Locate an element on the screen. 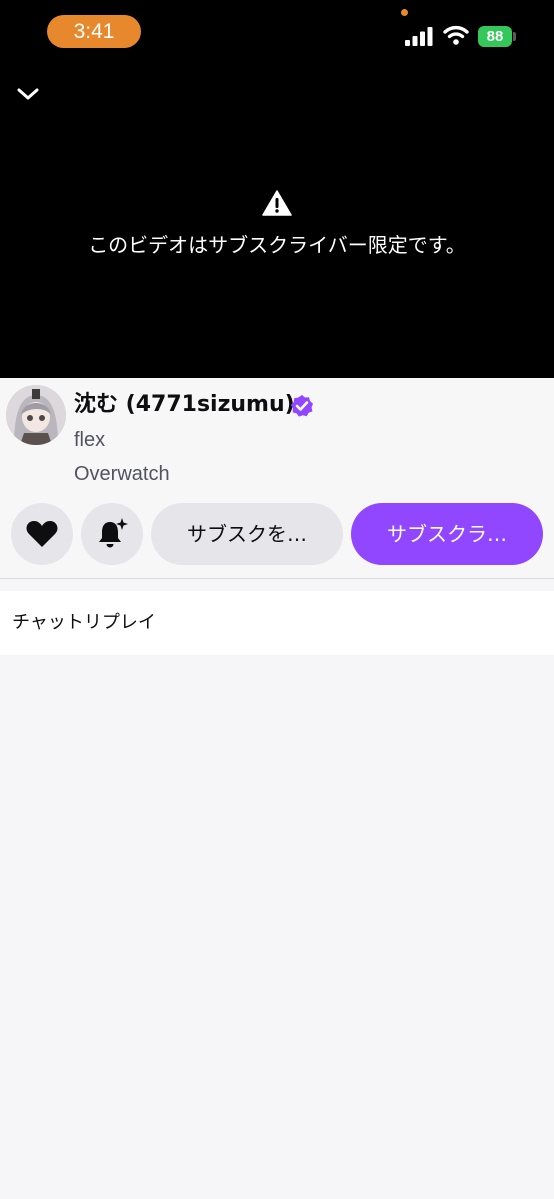 The width and height of the screenshot is (554, 1199). channel-avatar is located at coordinates (36, 415).